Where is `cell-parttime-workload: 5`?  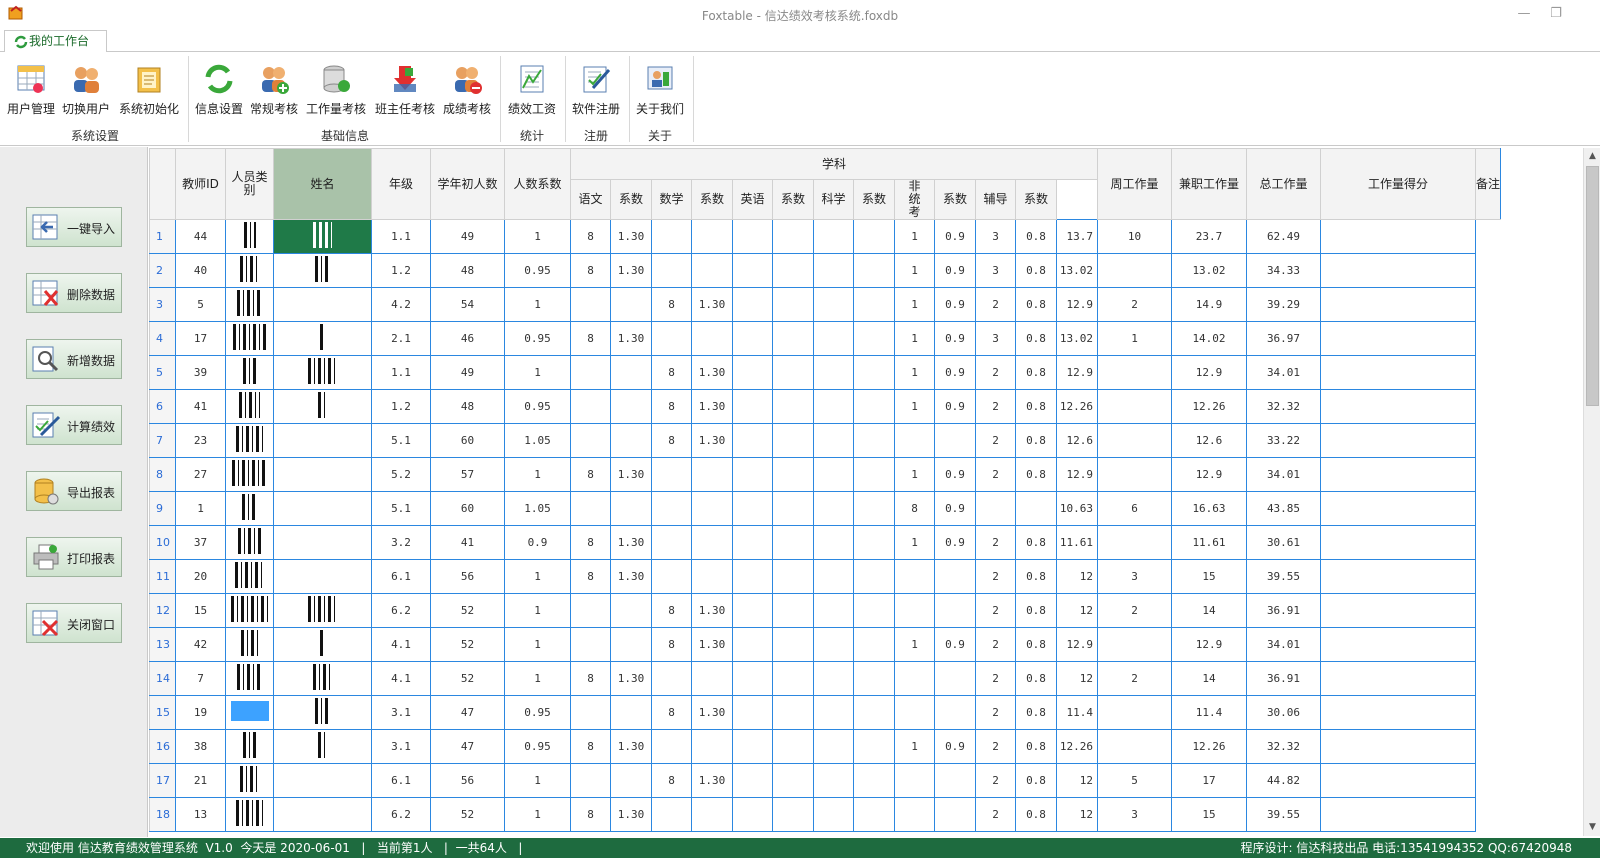
cell-parttime-workload: 5 is located at coordinates (1134, 780).